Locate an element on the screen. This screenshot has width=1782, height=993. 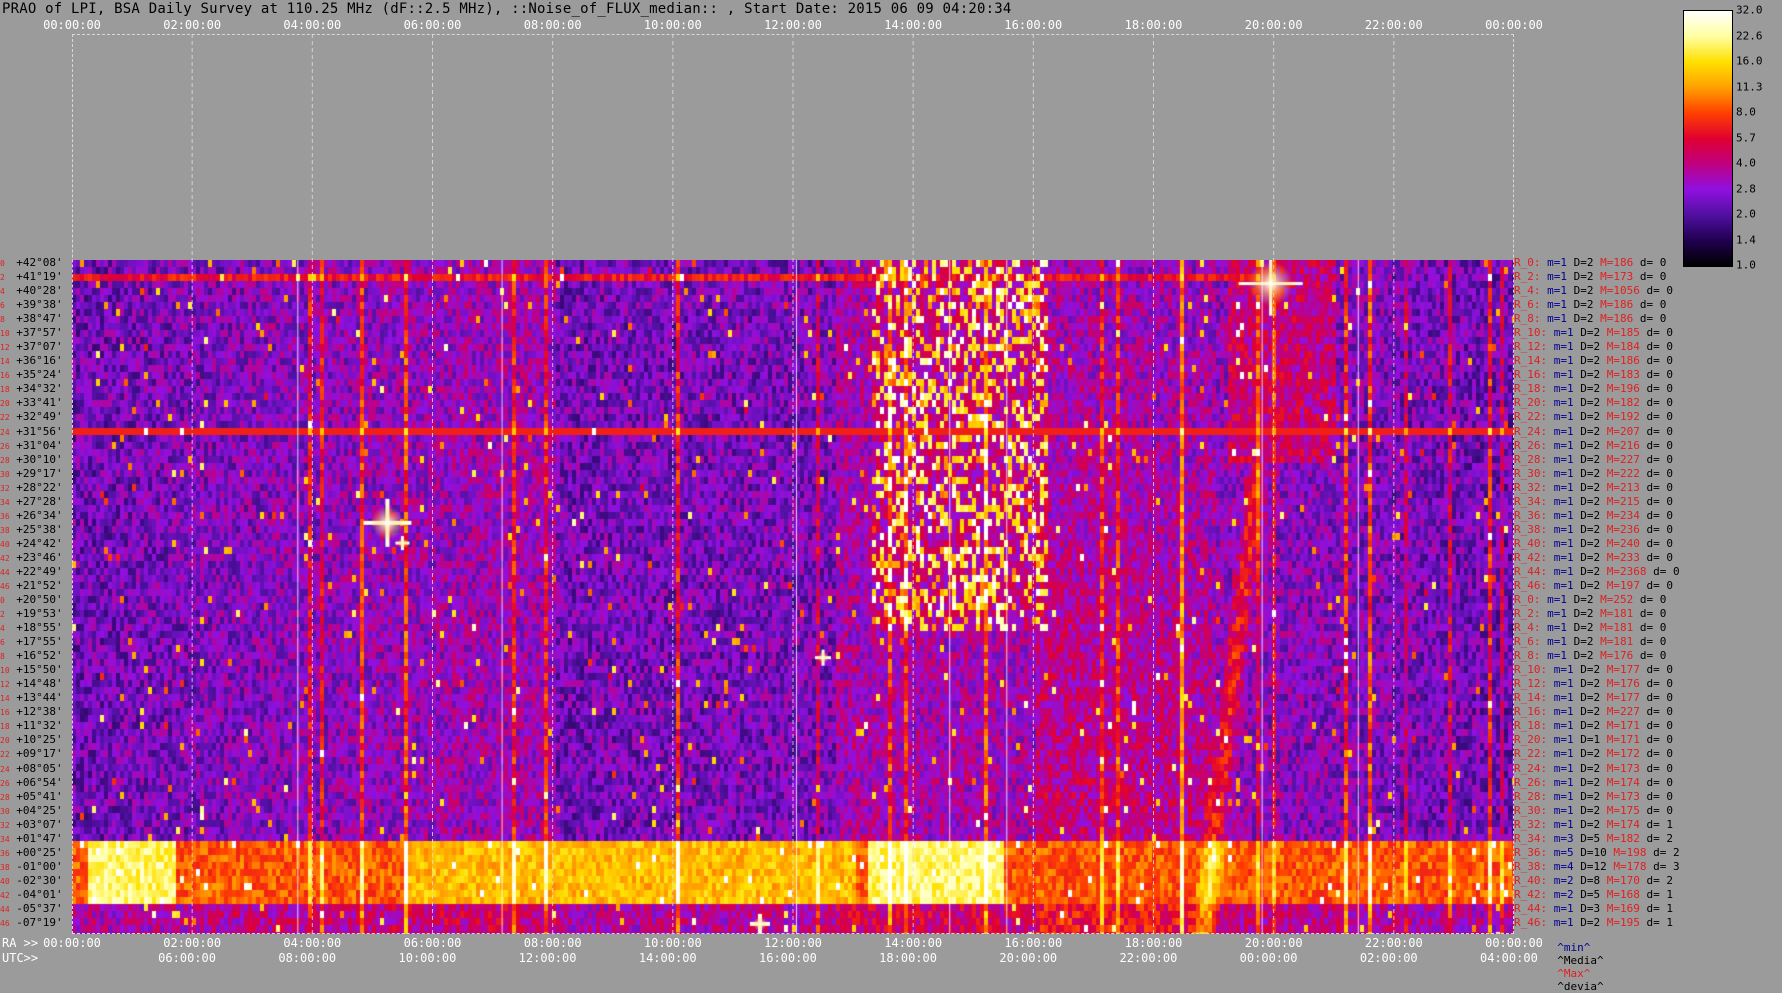
row-stat: R_6: m=1 D=2 M=186 d= 0 is located at coordinates (1590, 305).